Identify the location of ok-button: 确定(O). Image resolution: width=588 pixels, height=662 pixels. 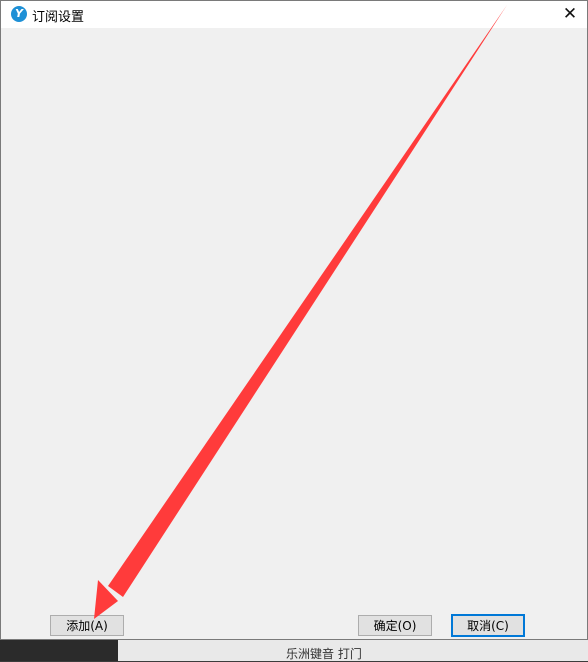
(395, 625).